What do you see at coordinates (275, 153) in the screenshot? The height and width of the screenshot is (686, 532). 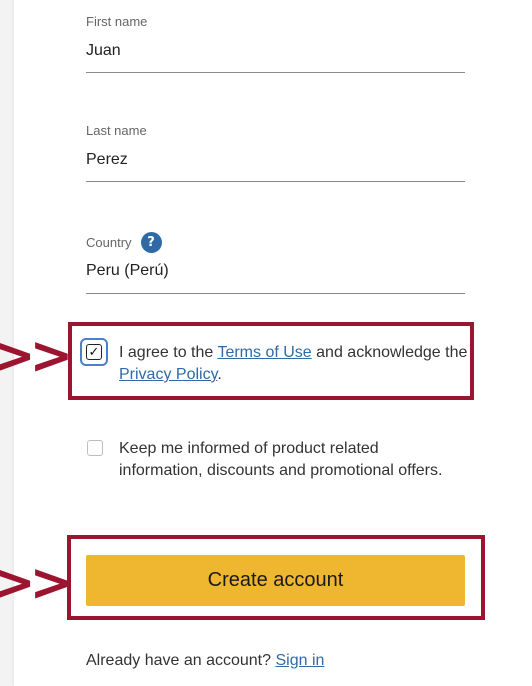 I see `last-name-field: Last name Perez` at bounding box center [275, 153].